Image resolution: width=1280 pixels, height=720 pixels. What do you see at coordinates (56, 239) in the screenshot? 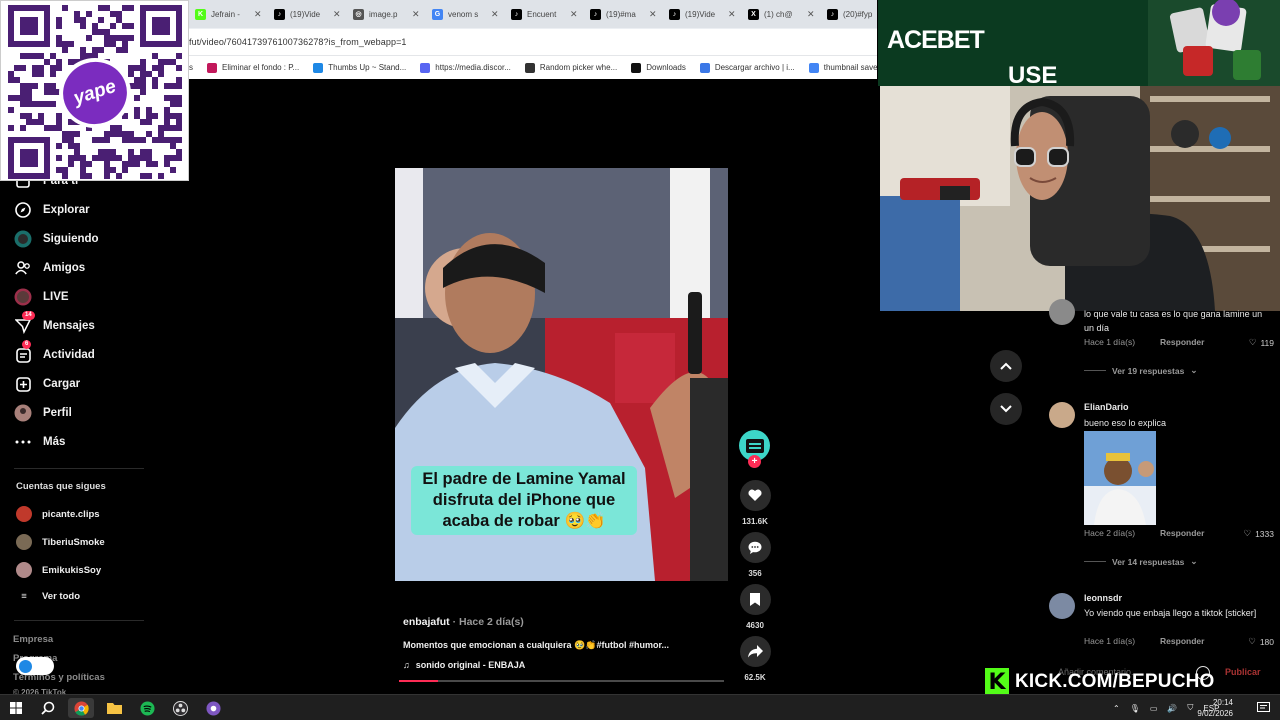
I see `sidebar-item-siguiendo: Siguiendo` at bounding box center [56, 239].